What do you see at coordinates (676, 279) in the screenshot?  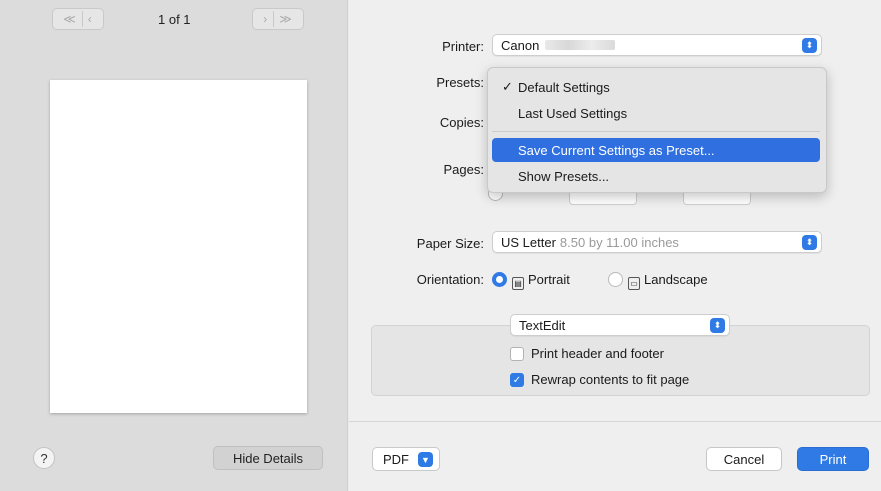 I see `landscape-label: Landscape` at bounding box center [676, 279].